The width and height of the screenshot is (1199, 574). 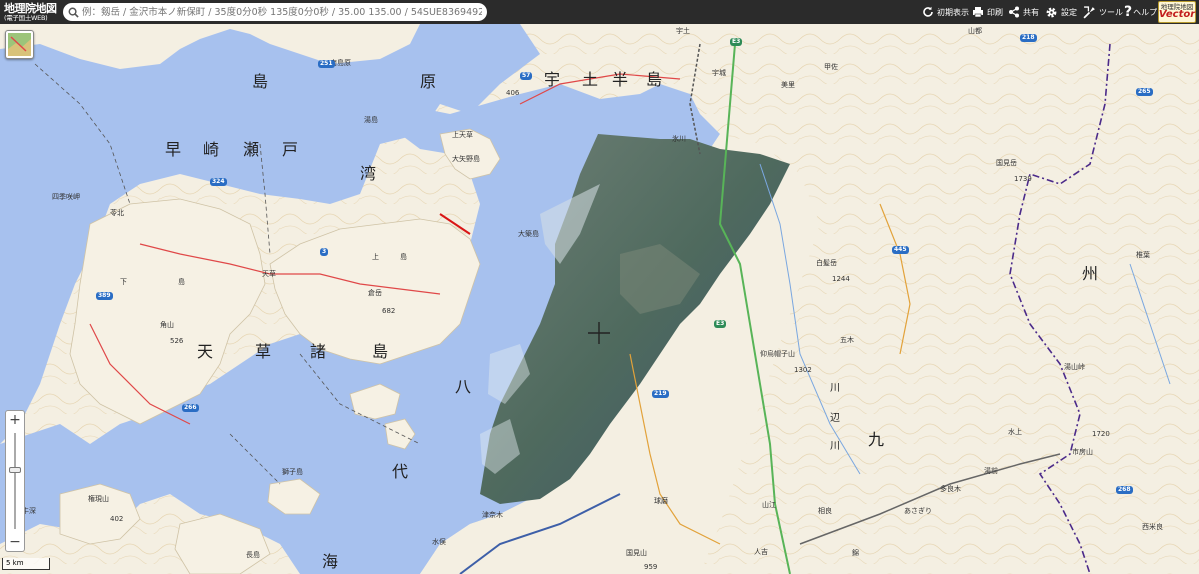 I want to click on peninsula-label-1: 宇, so click(x=552, y=79).